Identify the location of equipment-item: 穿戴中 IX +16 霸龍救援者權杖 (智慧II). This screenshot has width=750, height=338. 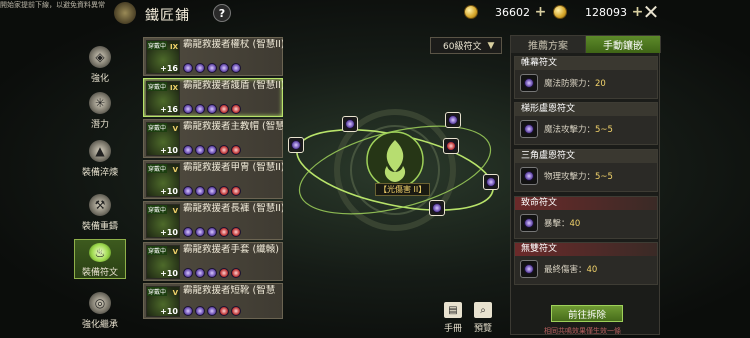
(213, 56).